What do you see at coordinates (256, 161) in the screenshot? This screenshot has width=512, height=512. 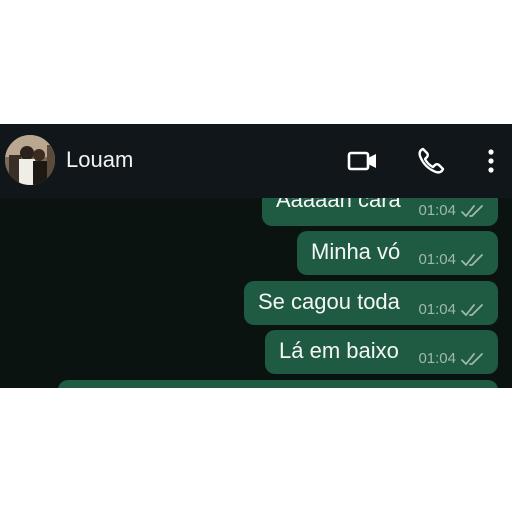 I see `chat-header: Louam` at bounding box center [256, 161].